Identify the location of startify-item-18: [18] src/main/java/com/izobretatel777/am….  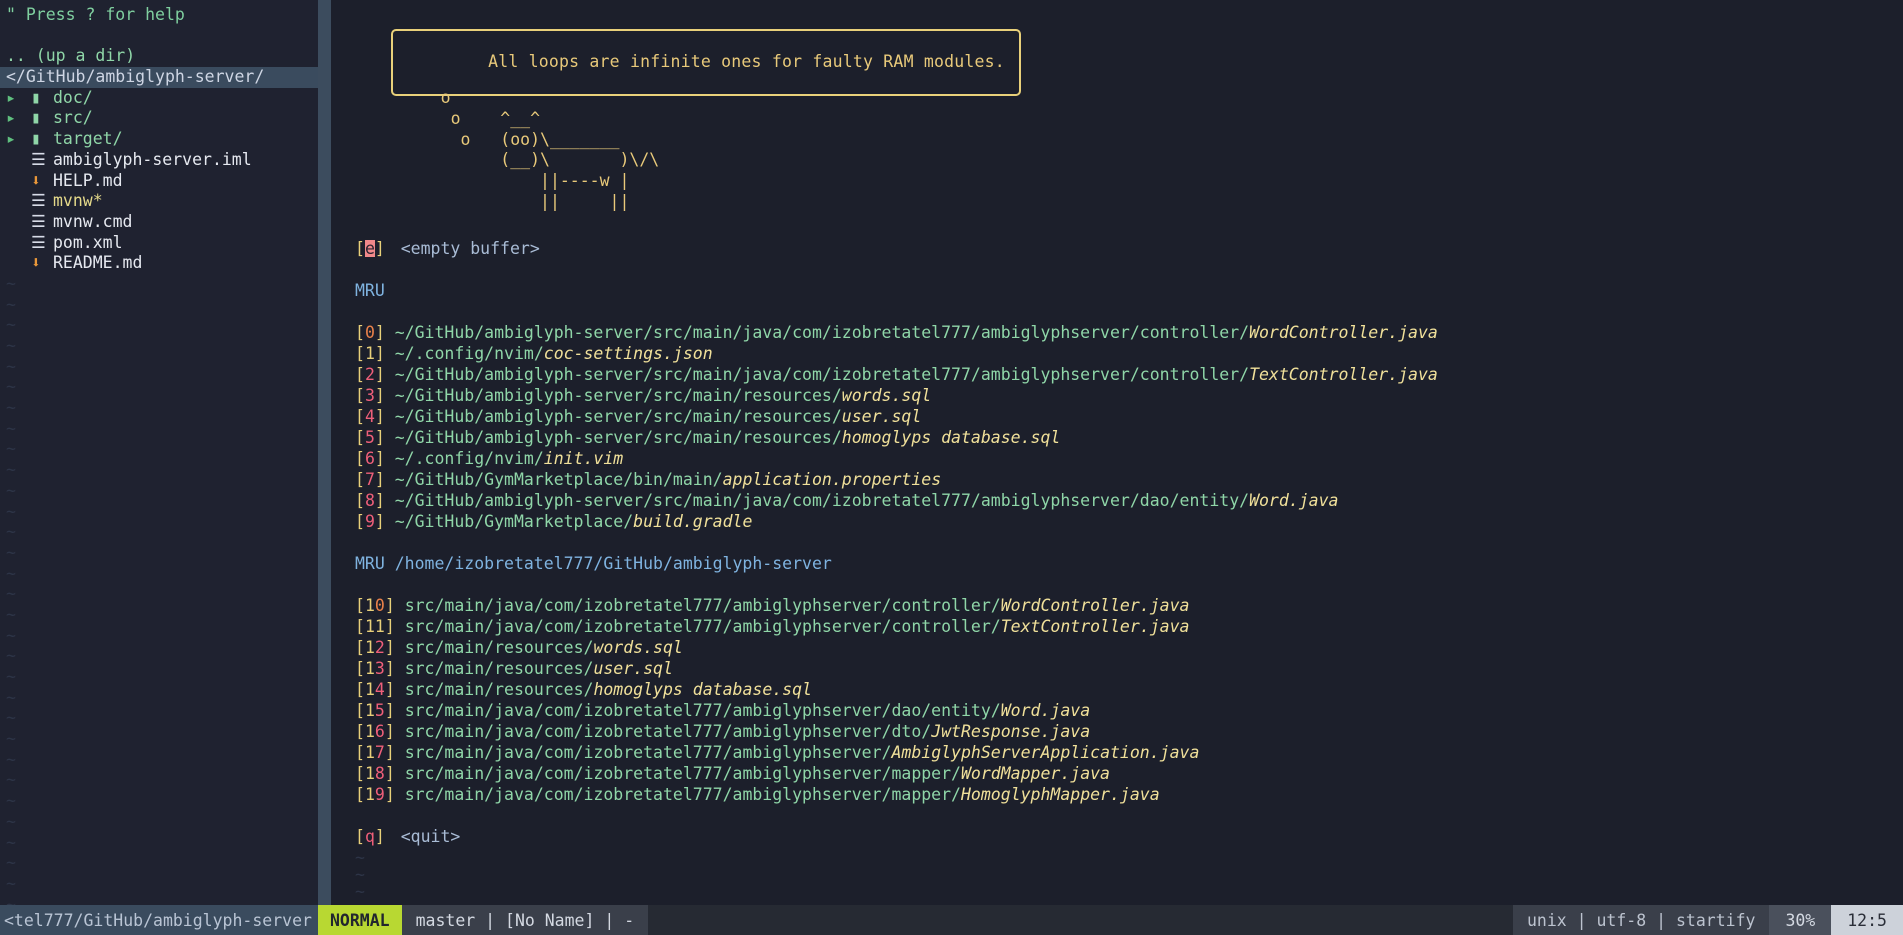
(896, 775).